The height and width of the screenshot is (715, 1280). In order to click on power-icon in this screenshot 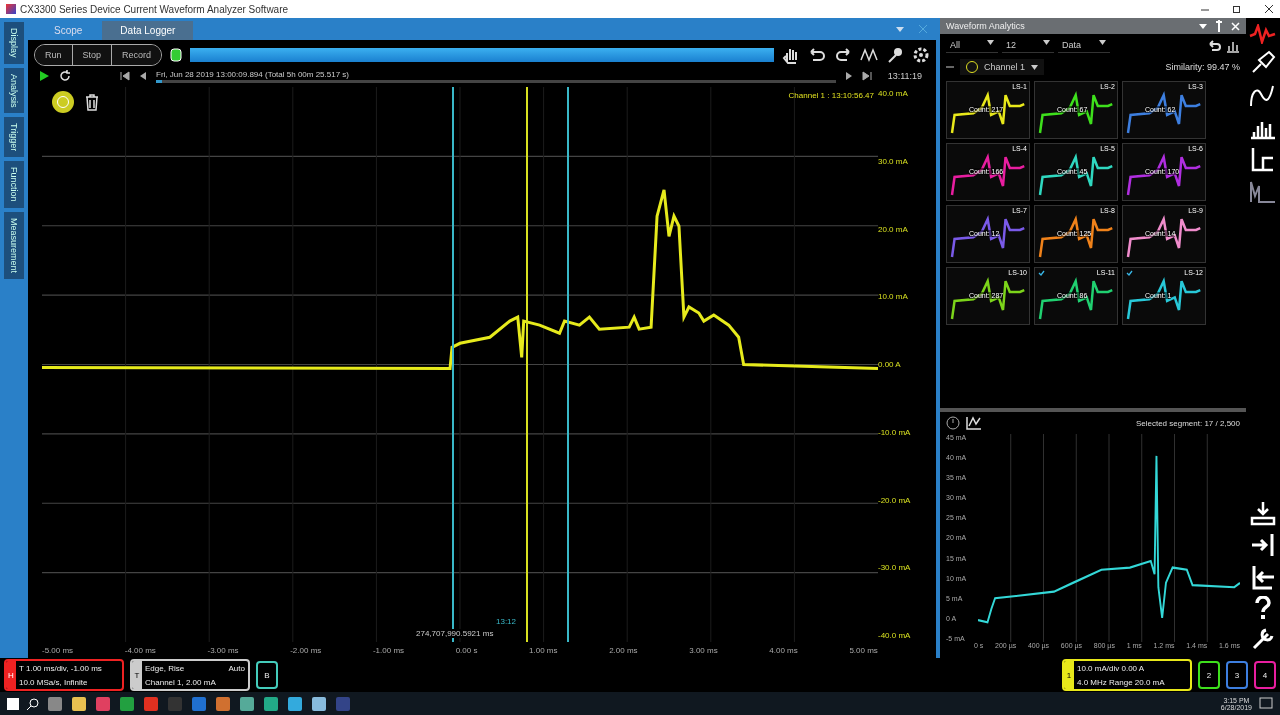, I will do `click(953, 423)`.